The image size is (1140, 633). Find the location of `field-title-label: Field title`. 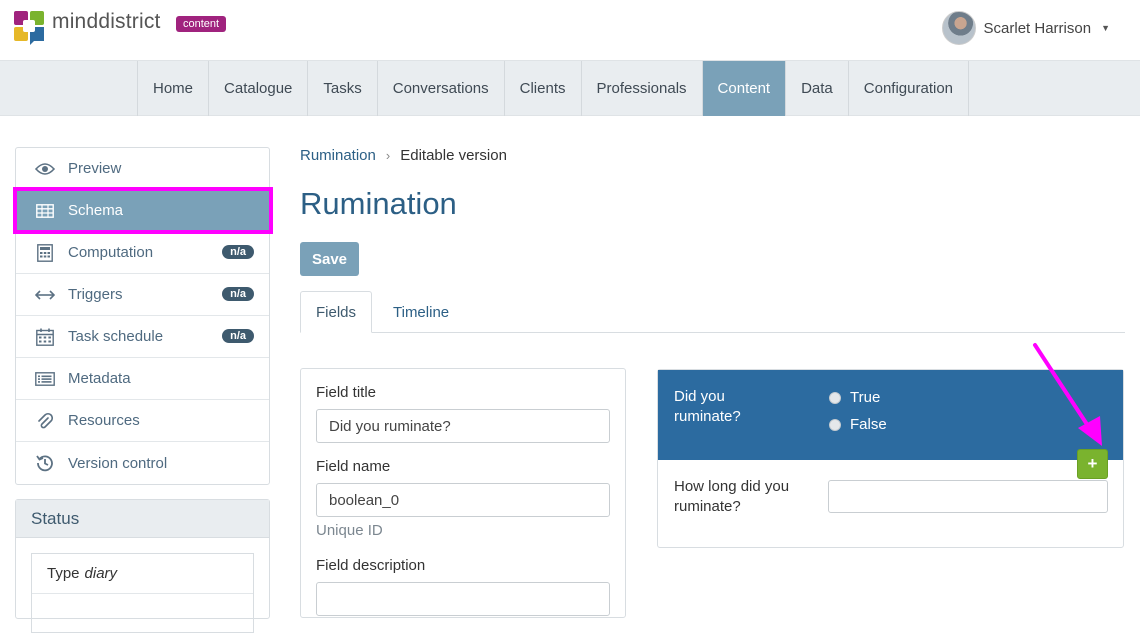

field-title-label: Field title is located at coordinates (346, 392).